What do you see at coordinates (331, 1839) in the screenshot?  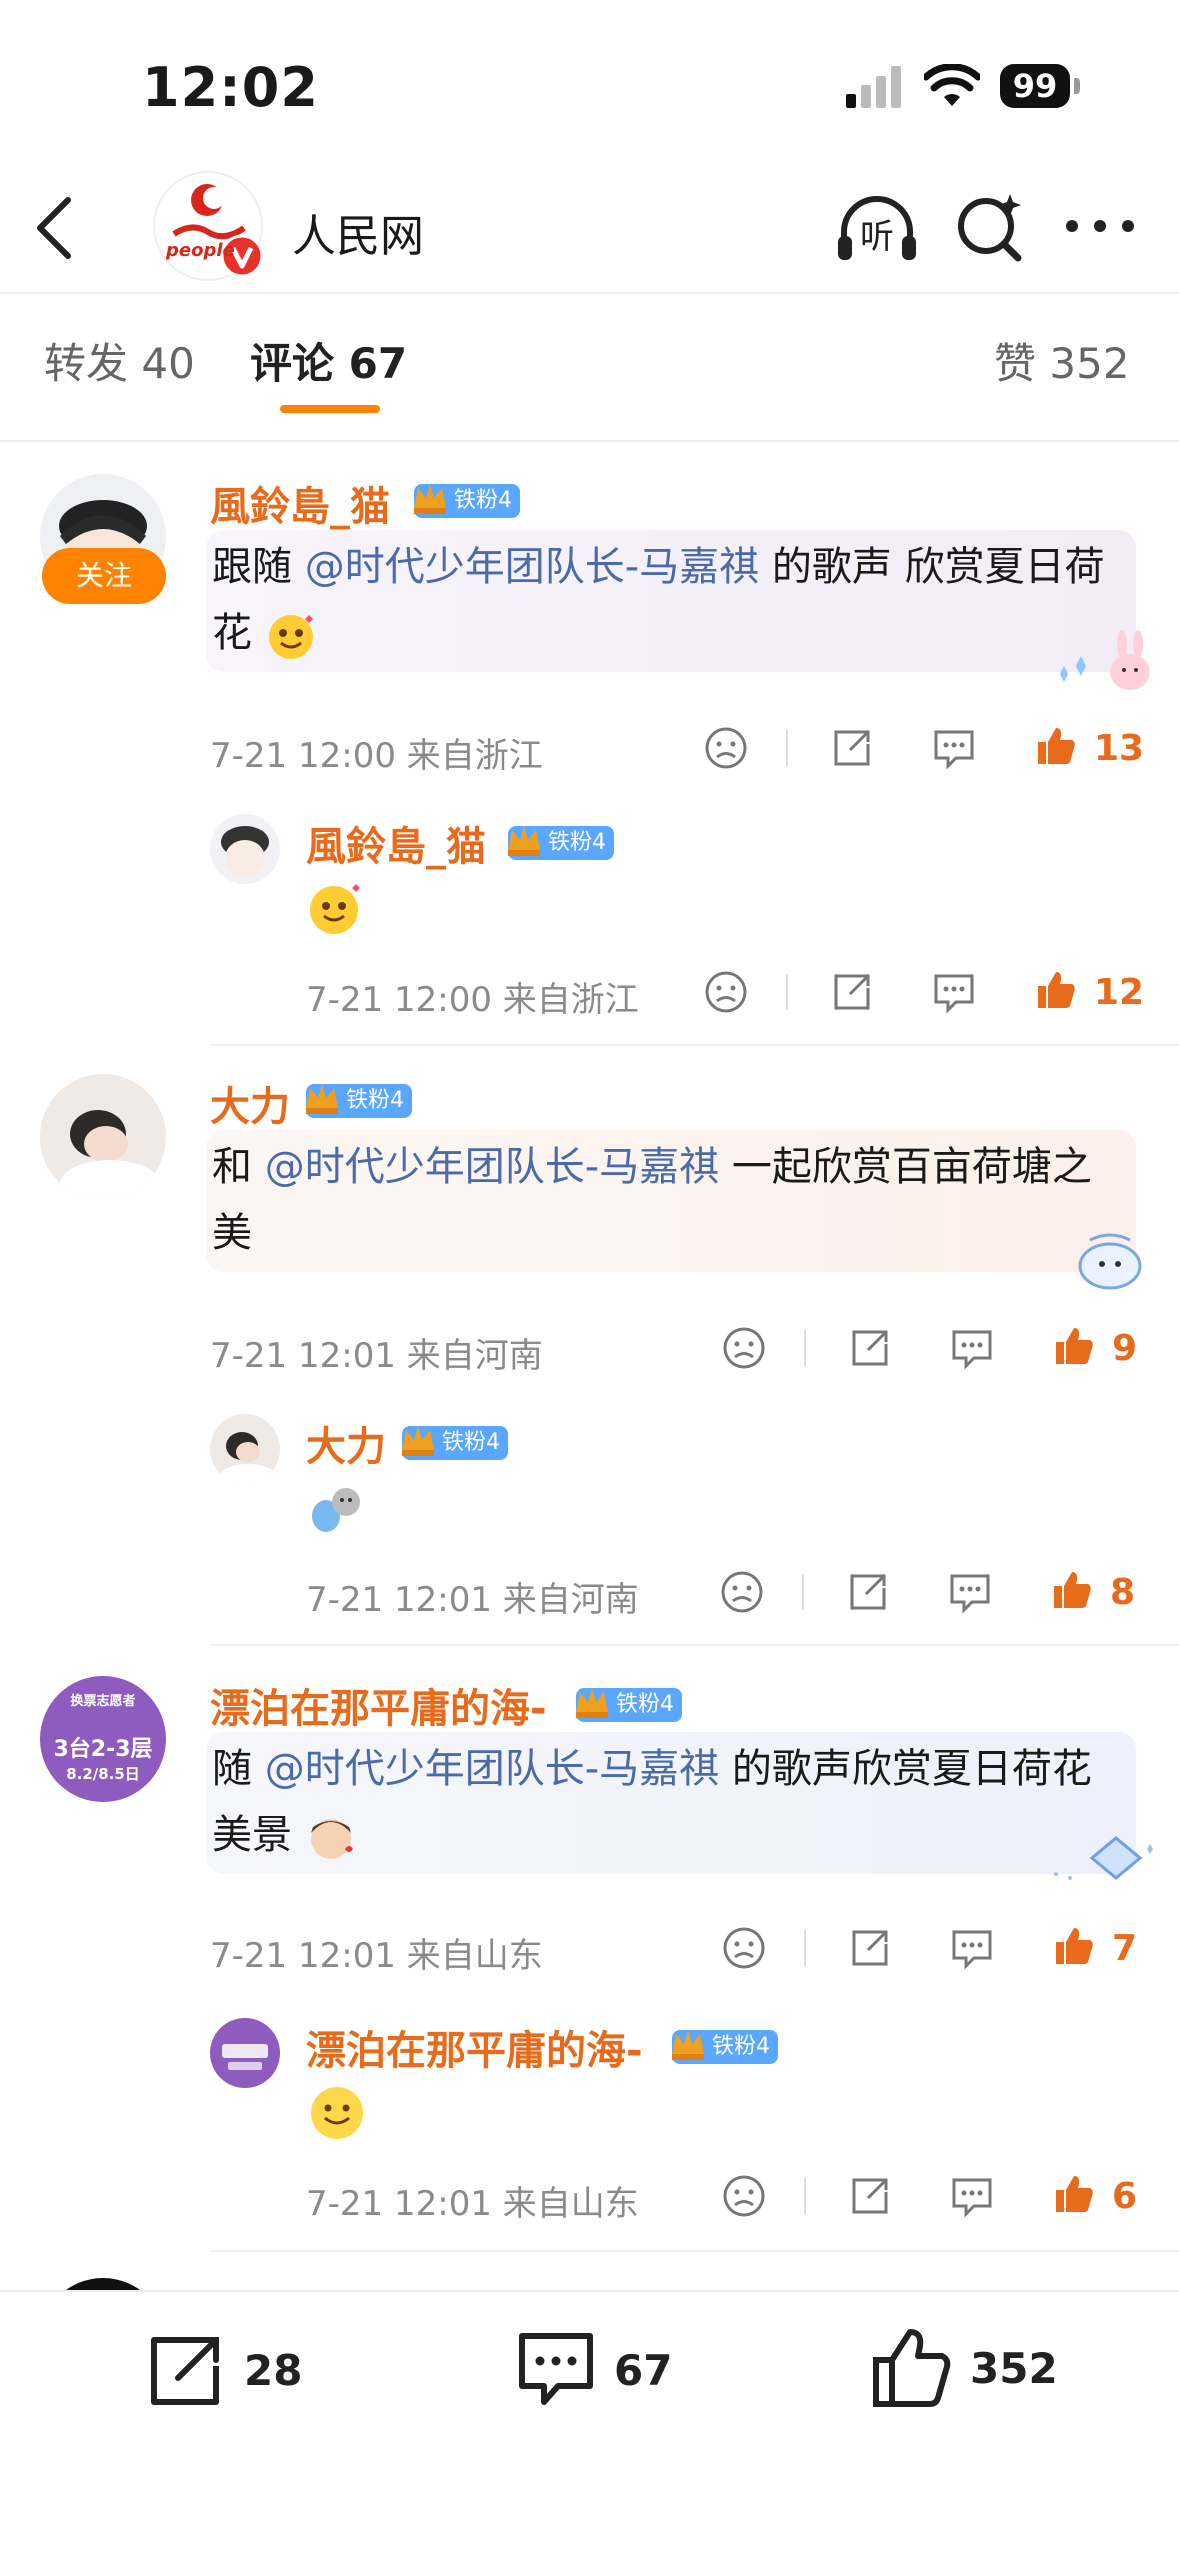 I see `shy-face-emoji-icon` at bounding box center [331, 1839].